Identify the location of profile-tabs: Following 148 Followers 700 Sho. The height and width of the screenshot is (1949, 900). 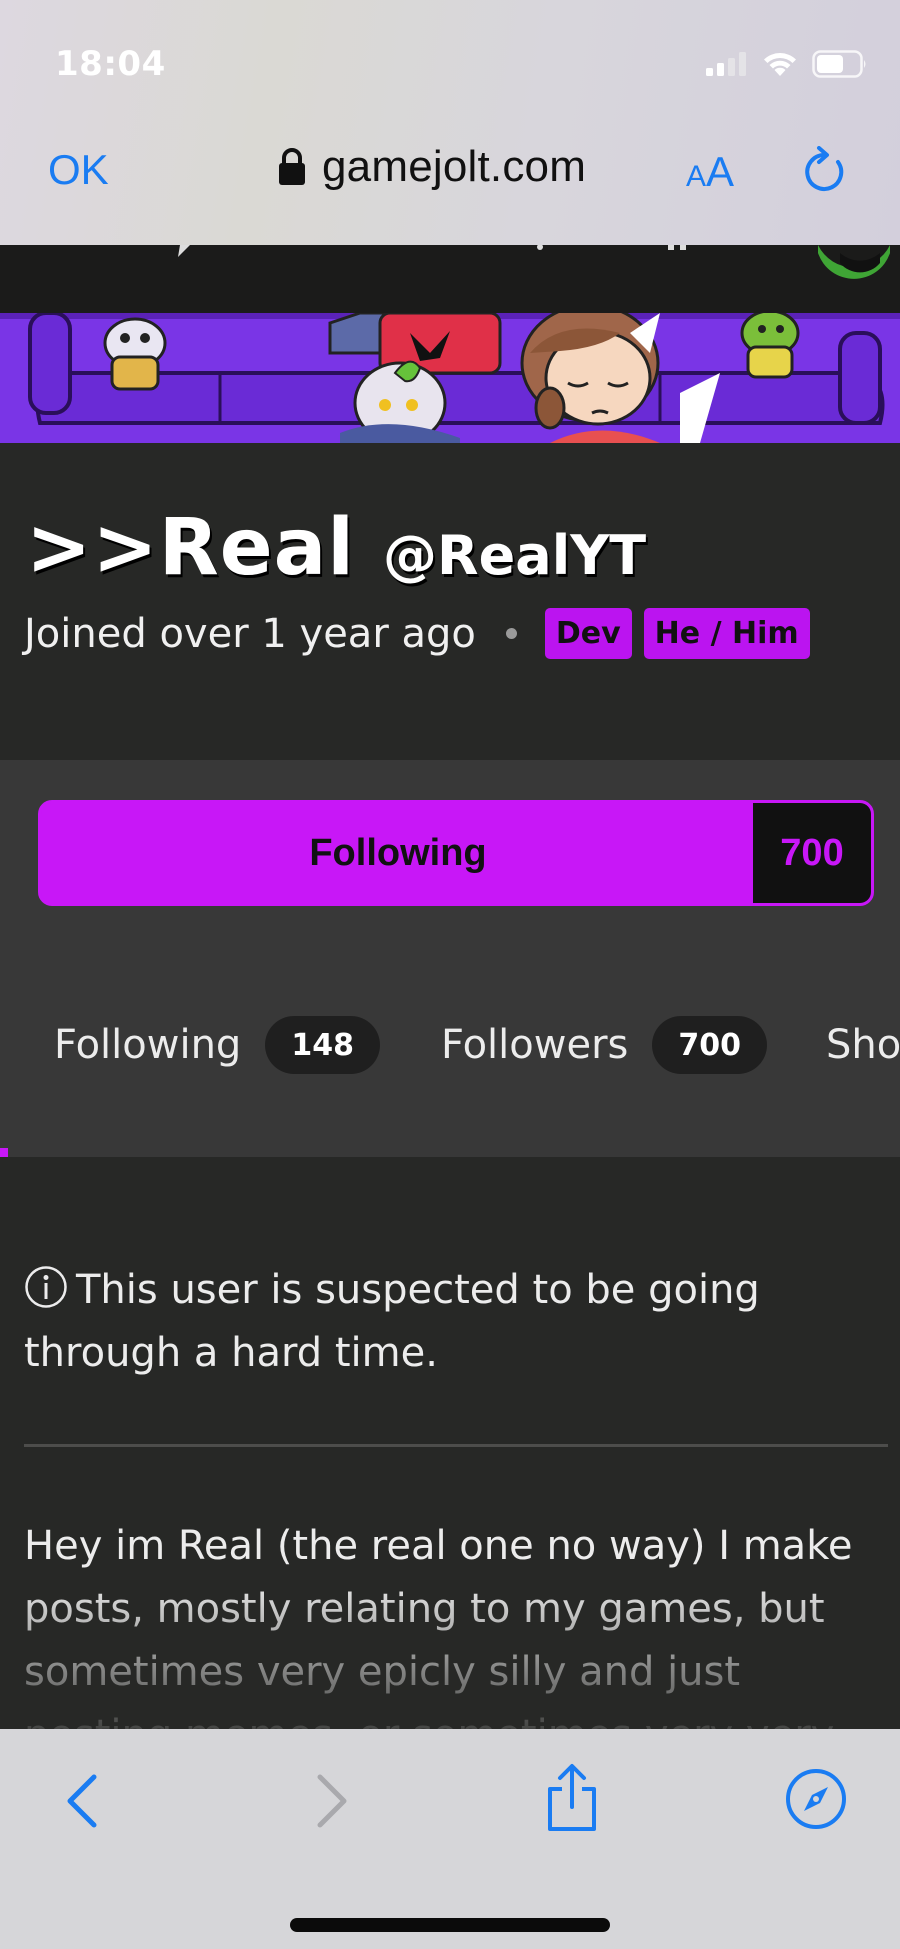
(450, 1045).